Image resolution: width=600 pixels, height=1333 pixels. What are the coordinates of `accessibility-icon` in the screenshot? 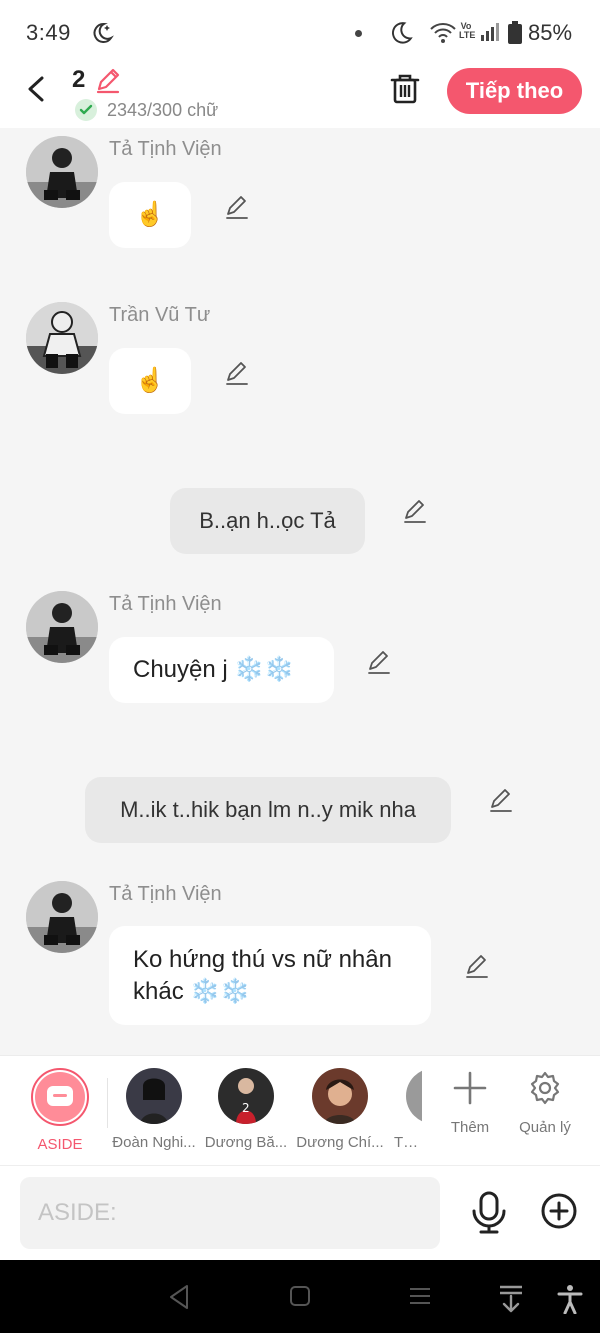 It's located at (570, 1301).